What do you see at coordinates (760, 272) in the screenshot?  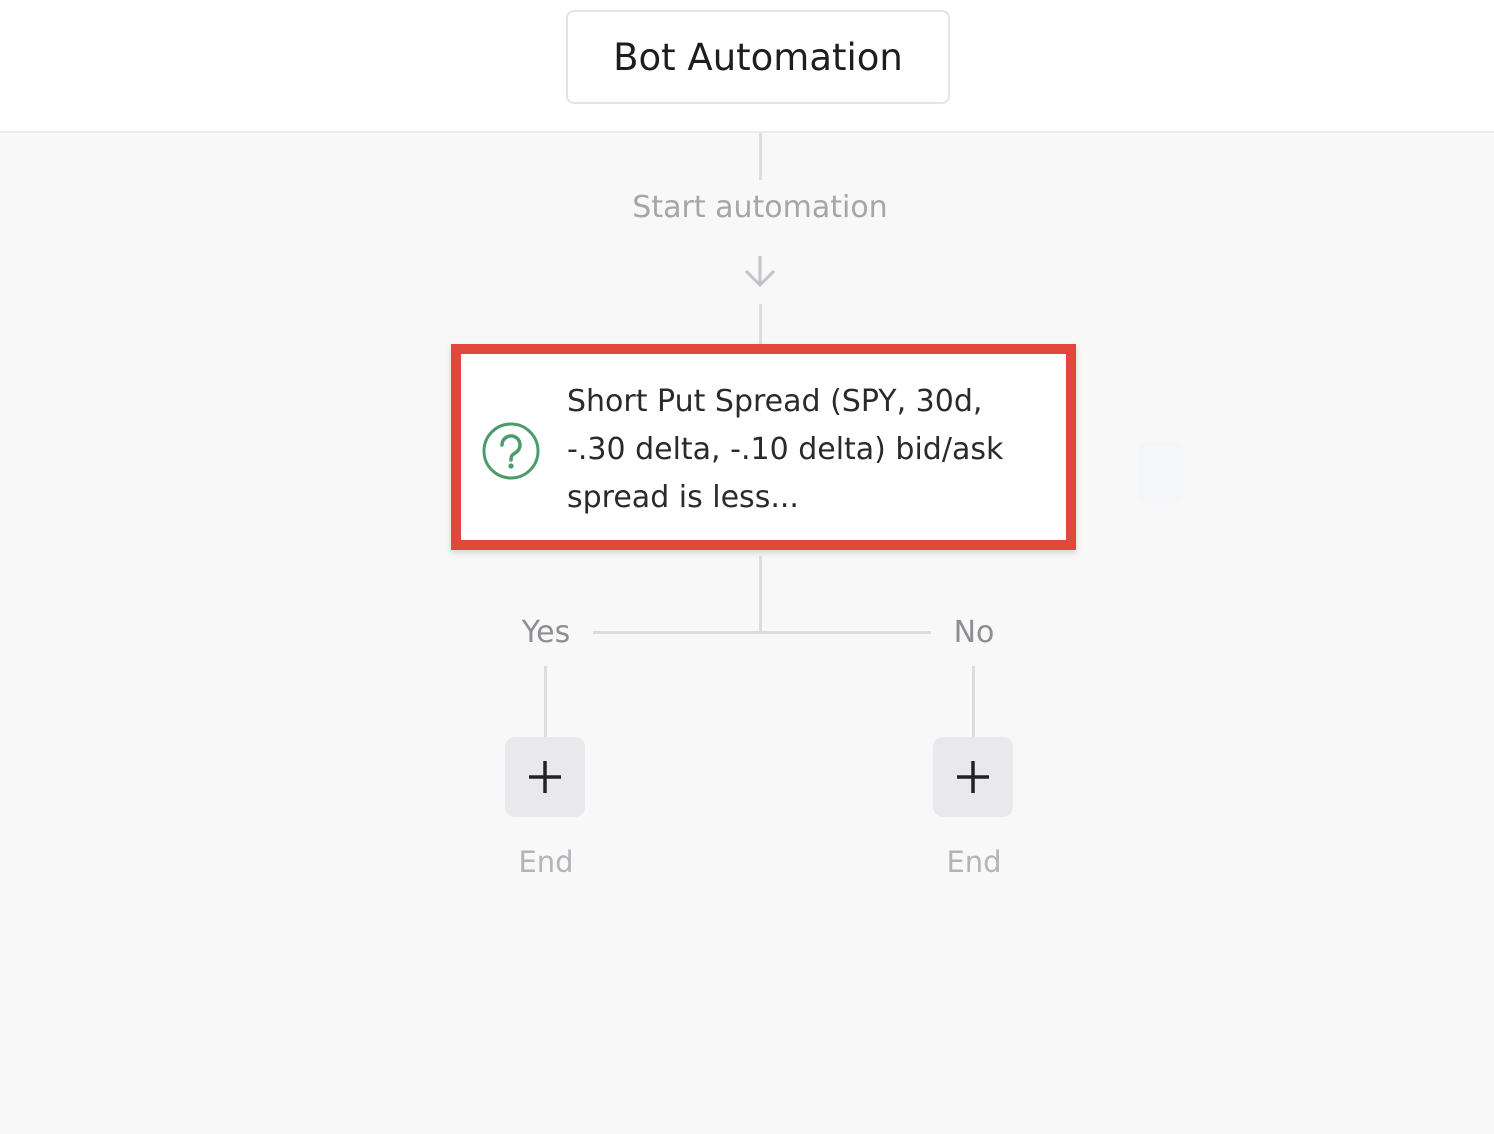 I see `arrow-down-icon` at bounding box center [760, 272].